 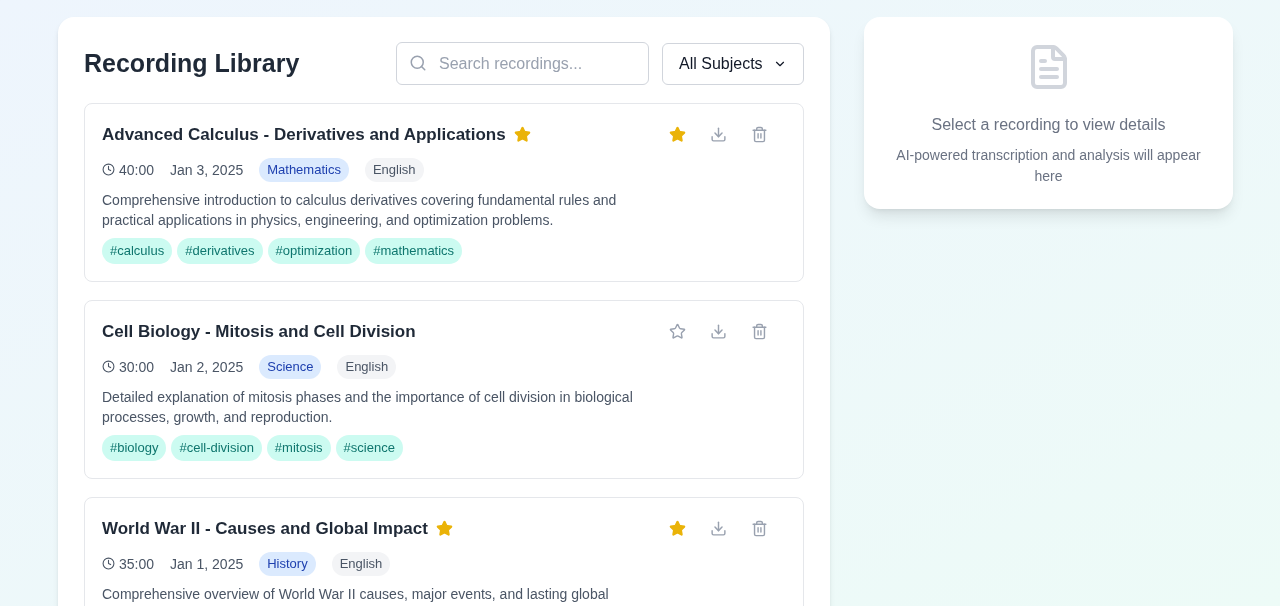 What do you see at coordinates (368, 408) in the screenshot?
I see `recording-description: Detailed explanation of mitosis phases and the importance of cell division in biological processes, growth, and reproduction.` at bounding box center [368, 408].